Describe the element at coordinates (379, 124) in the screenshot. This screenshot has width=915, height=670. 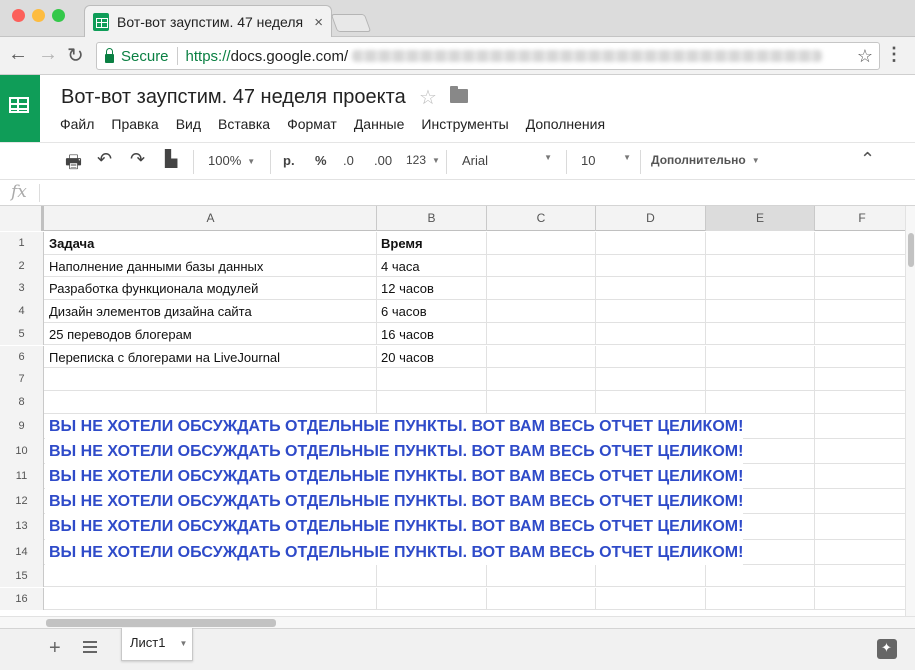
I see `menu-data: Данные` at that location.